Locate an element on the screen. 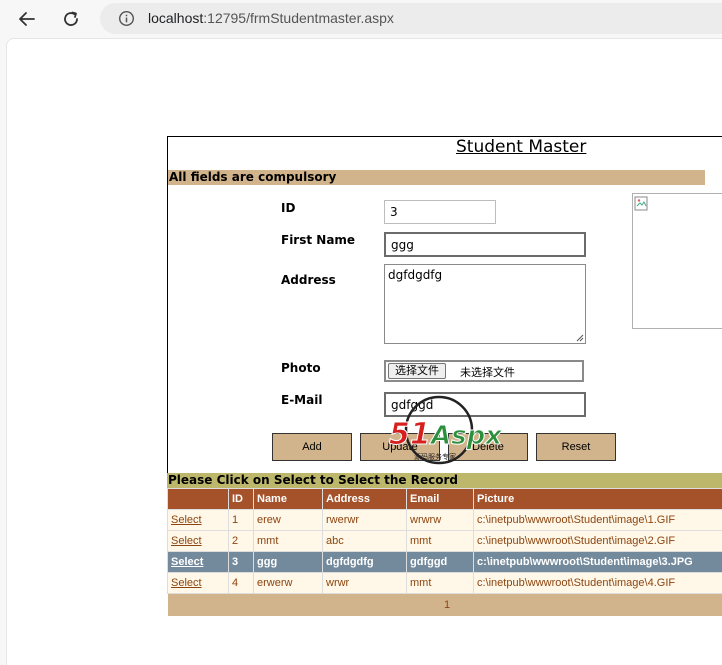  cell-address: abc is located at coordinates (364, 541).